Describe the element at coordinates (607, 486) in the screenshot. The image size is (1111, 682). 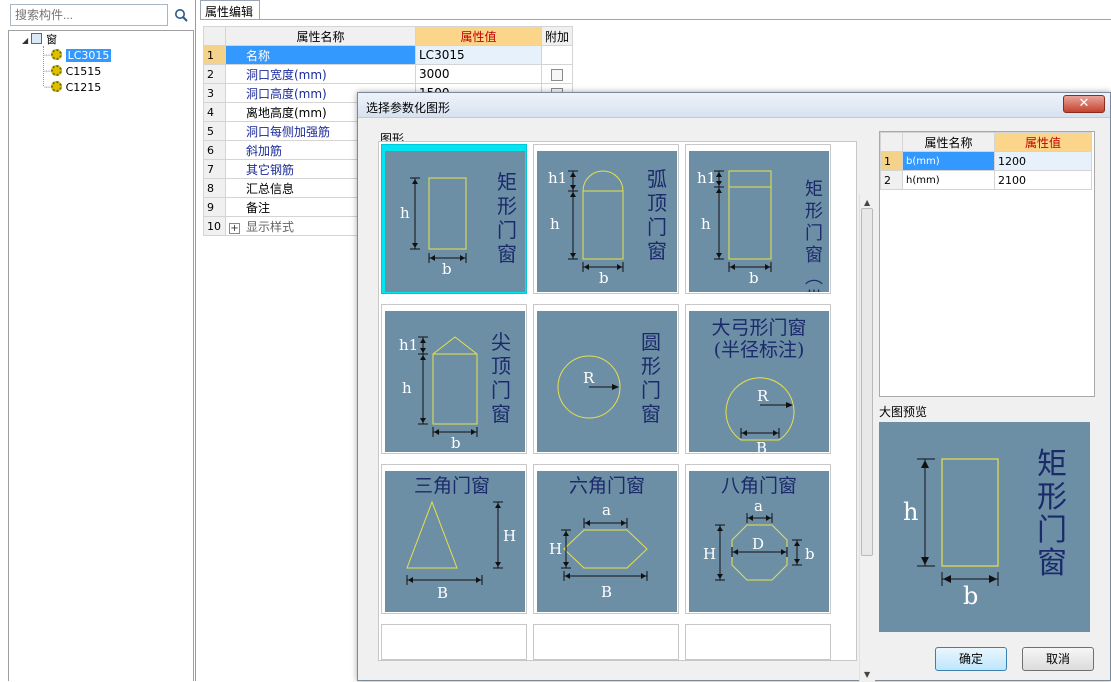
I see `shape-title: 六角门窗` at that location.